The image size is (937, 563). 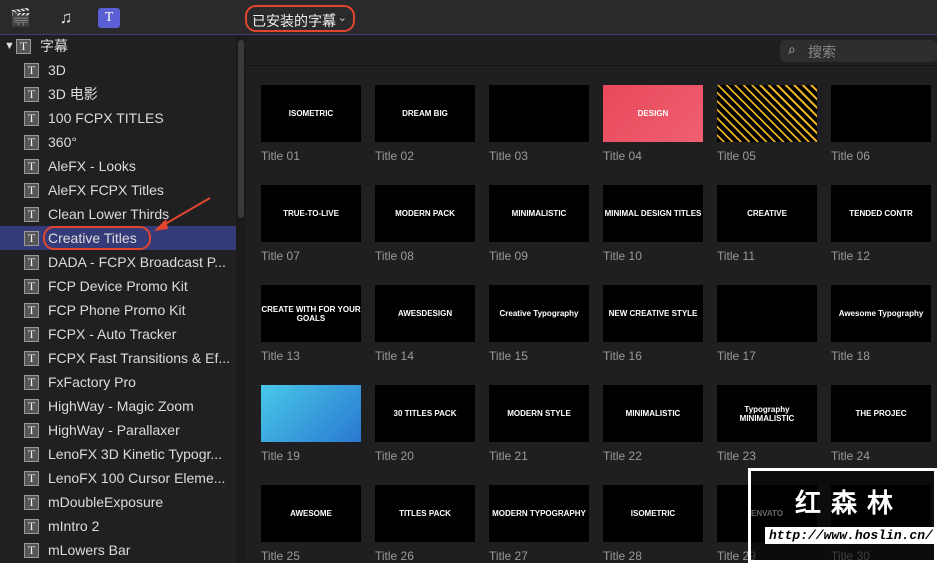 I want to click on sidebar-item: TmDoubleExposure, so click(x=118, y=502).